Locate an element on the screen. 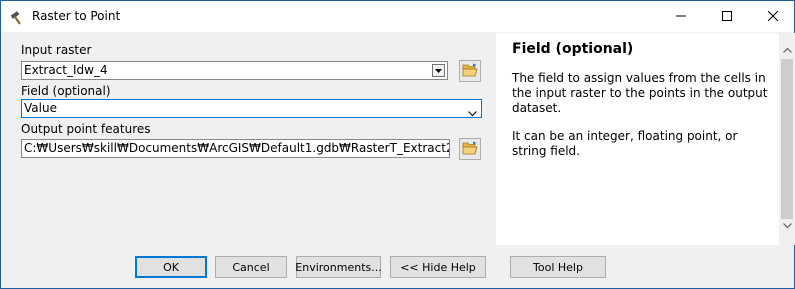 This screenshot has width=795, height=289. scroll-down-button is located at coordinates (787, 225).